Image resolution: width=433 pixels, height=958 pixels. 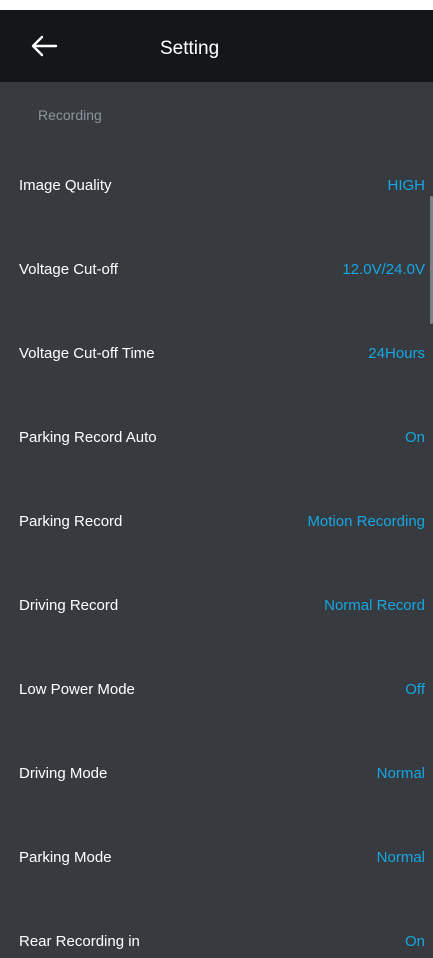 I want to click on setting-row-image-quality: Image Quality HIGH, so click(x=216, y=186).